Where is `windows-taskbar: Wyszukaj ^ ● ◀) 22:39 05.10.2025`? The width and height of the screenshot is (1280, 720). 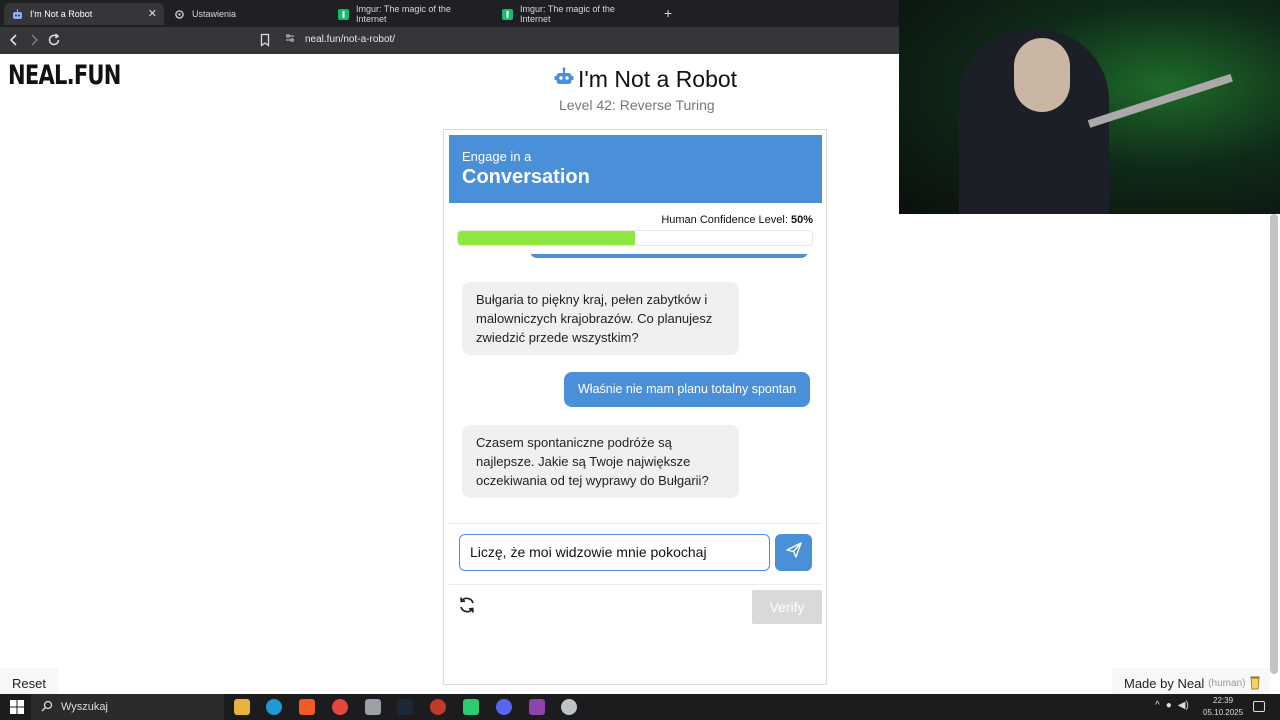
windows-taskbar: Wyszukaj ^ ● ◀) 22:39 05.10.2025 is located at coordinates (640, 707).